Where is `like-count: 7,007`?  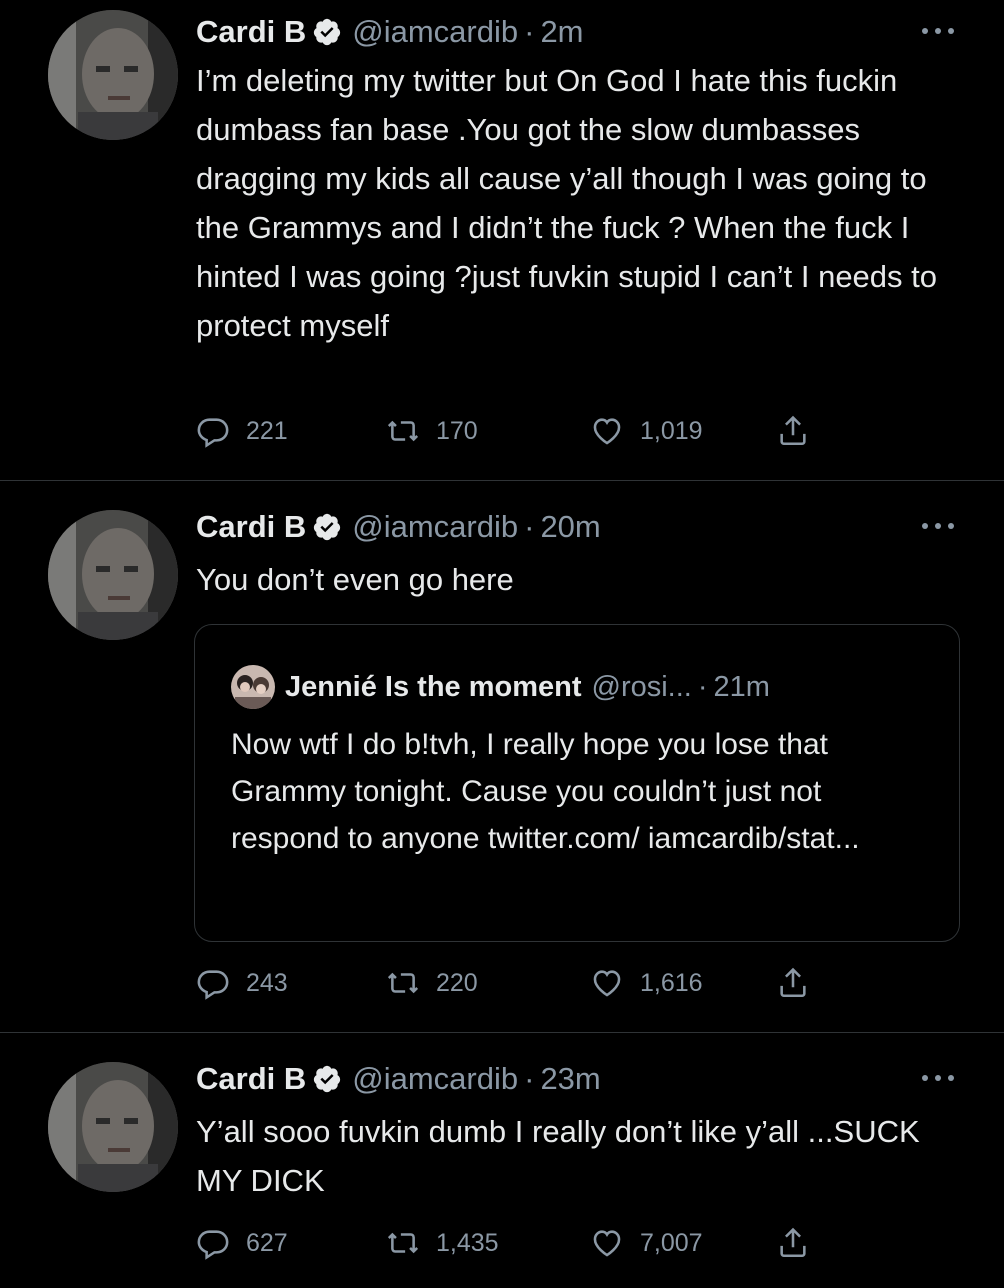
like-count: 7,007 is located at coordinates (671, 1242).